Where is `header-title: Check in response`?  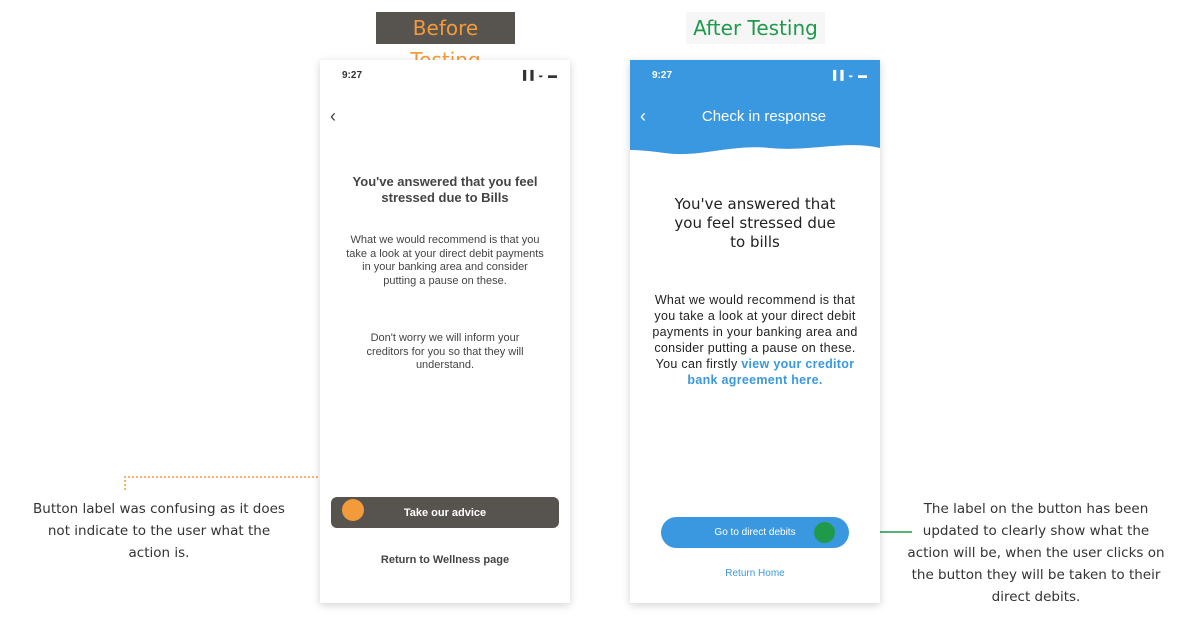
header-title: Check in response is located at coordinates (764, 116).